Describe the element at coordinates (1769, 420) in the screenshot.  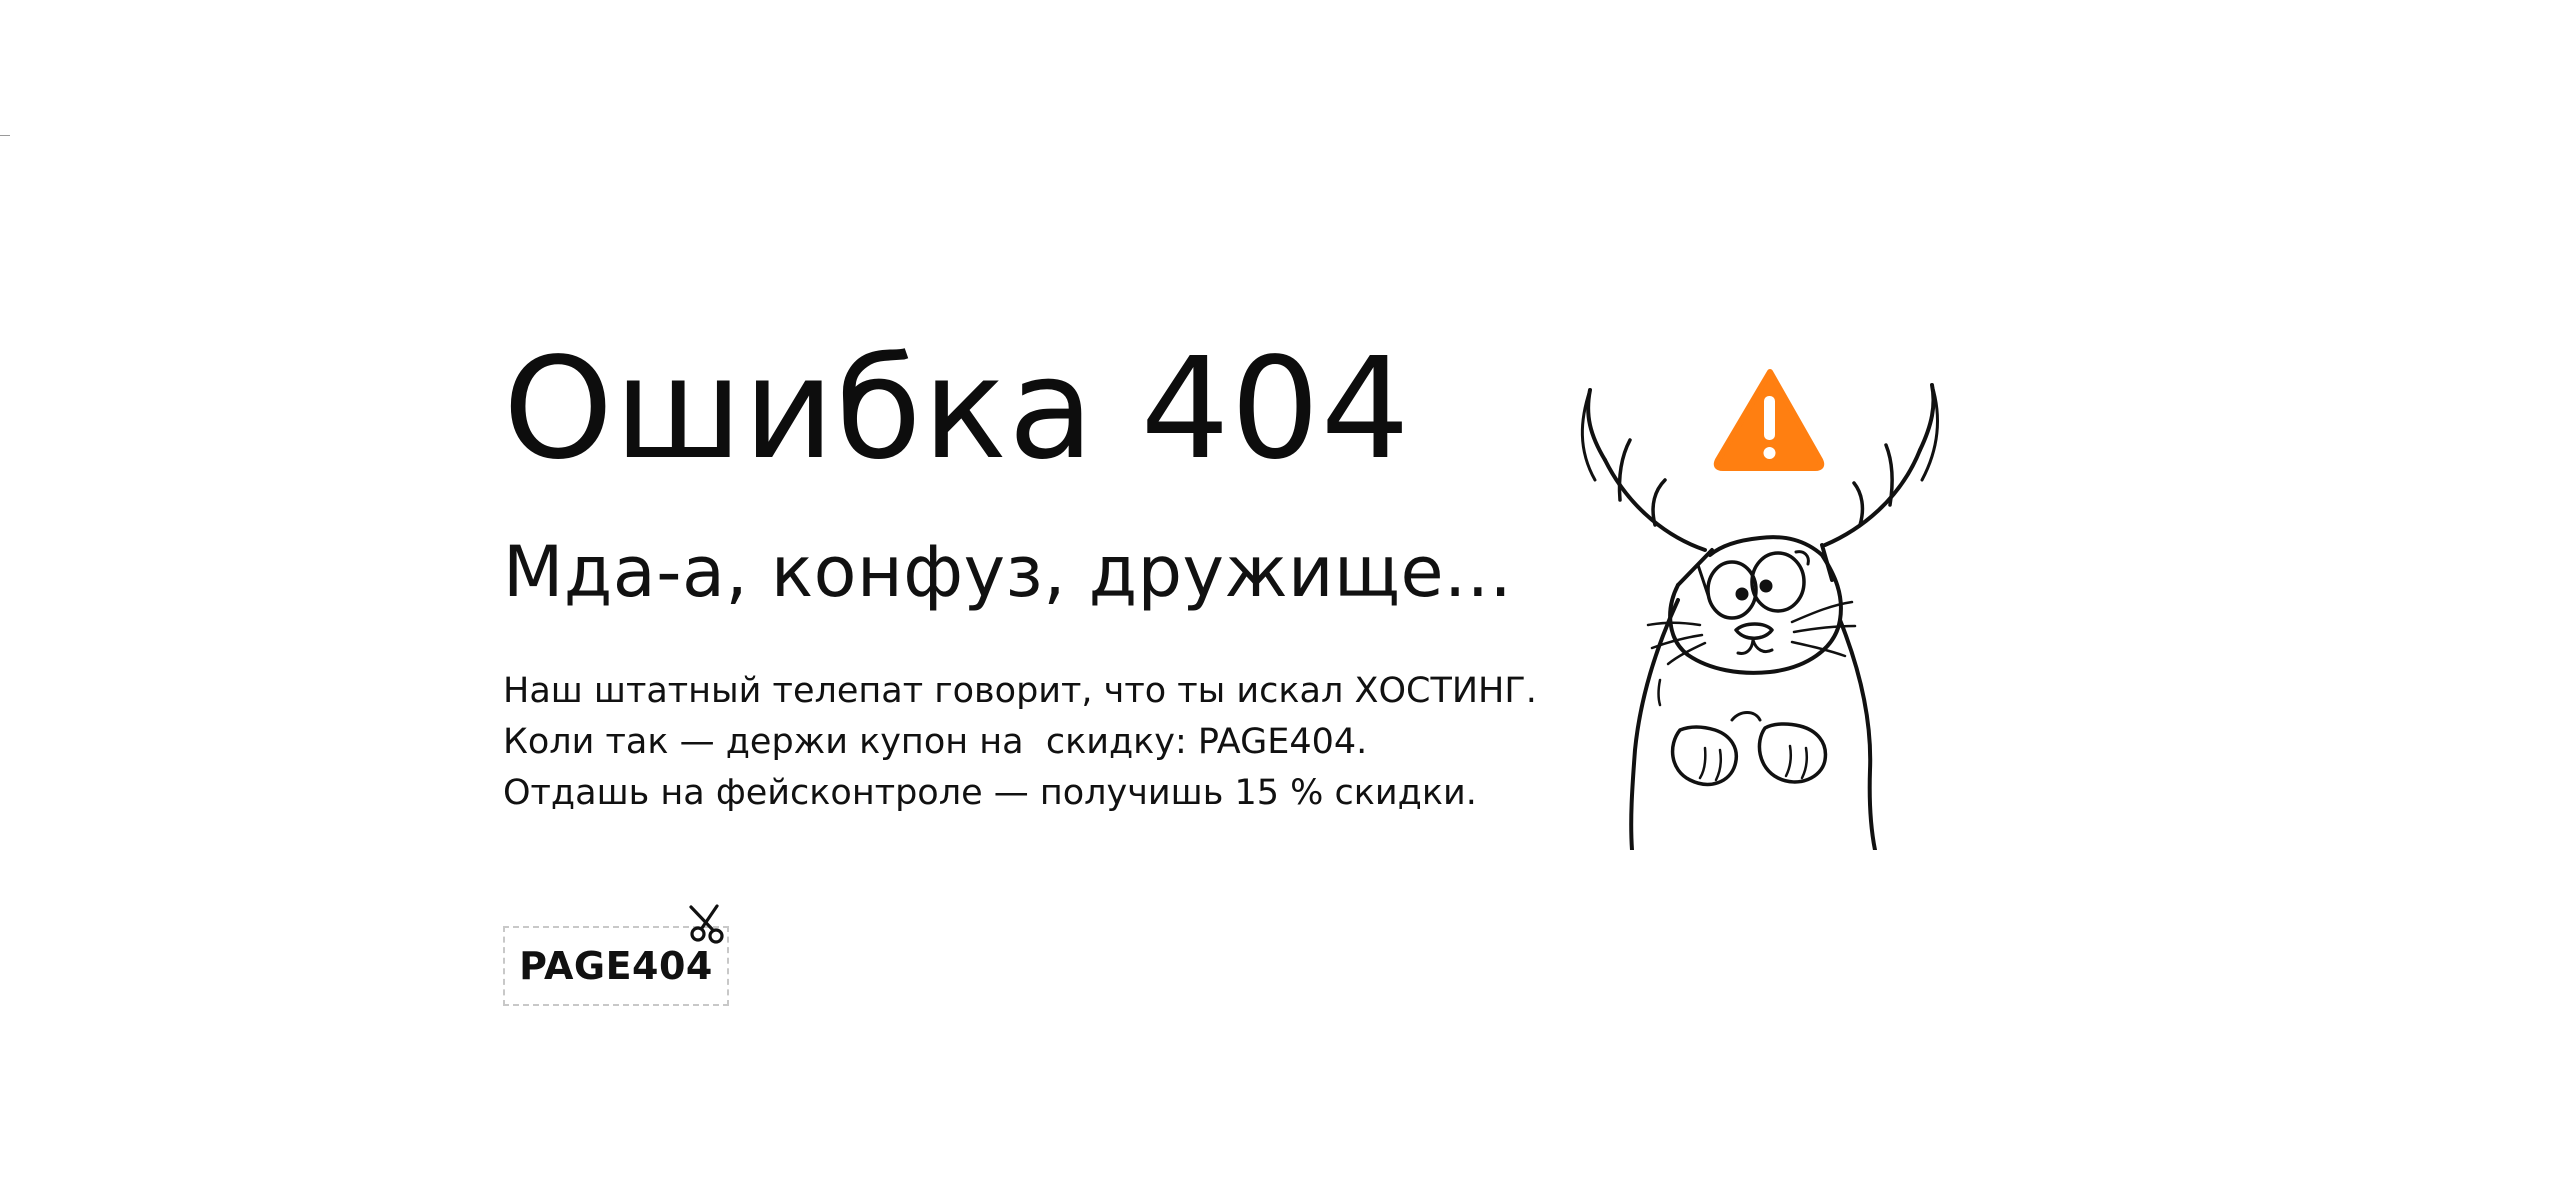
I see `warning-triangle-icon` at that location.